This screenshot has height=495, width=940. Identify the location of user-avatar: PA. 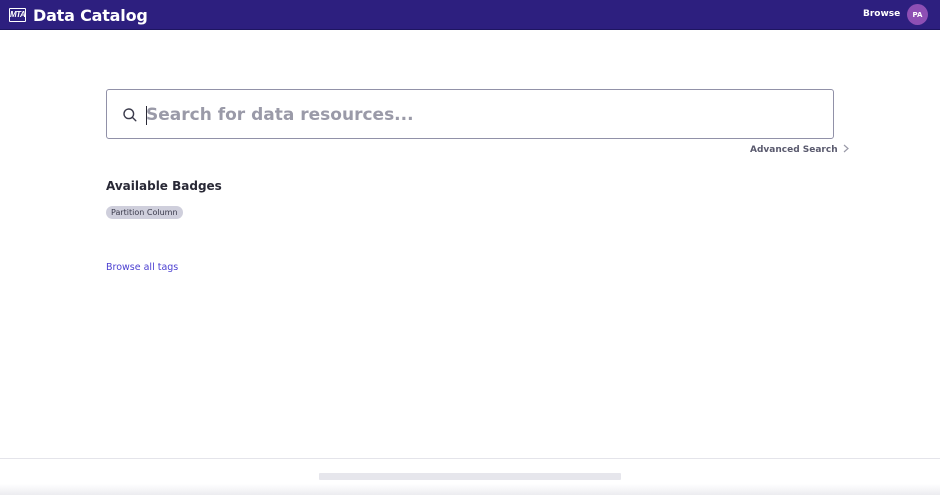
(917, 14).